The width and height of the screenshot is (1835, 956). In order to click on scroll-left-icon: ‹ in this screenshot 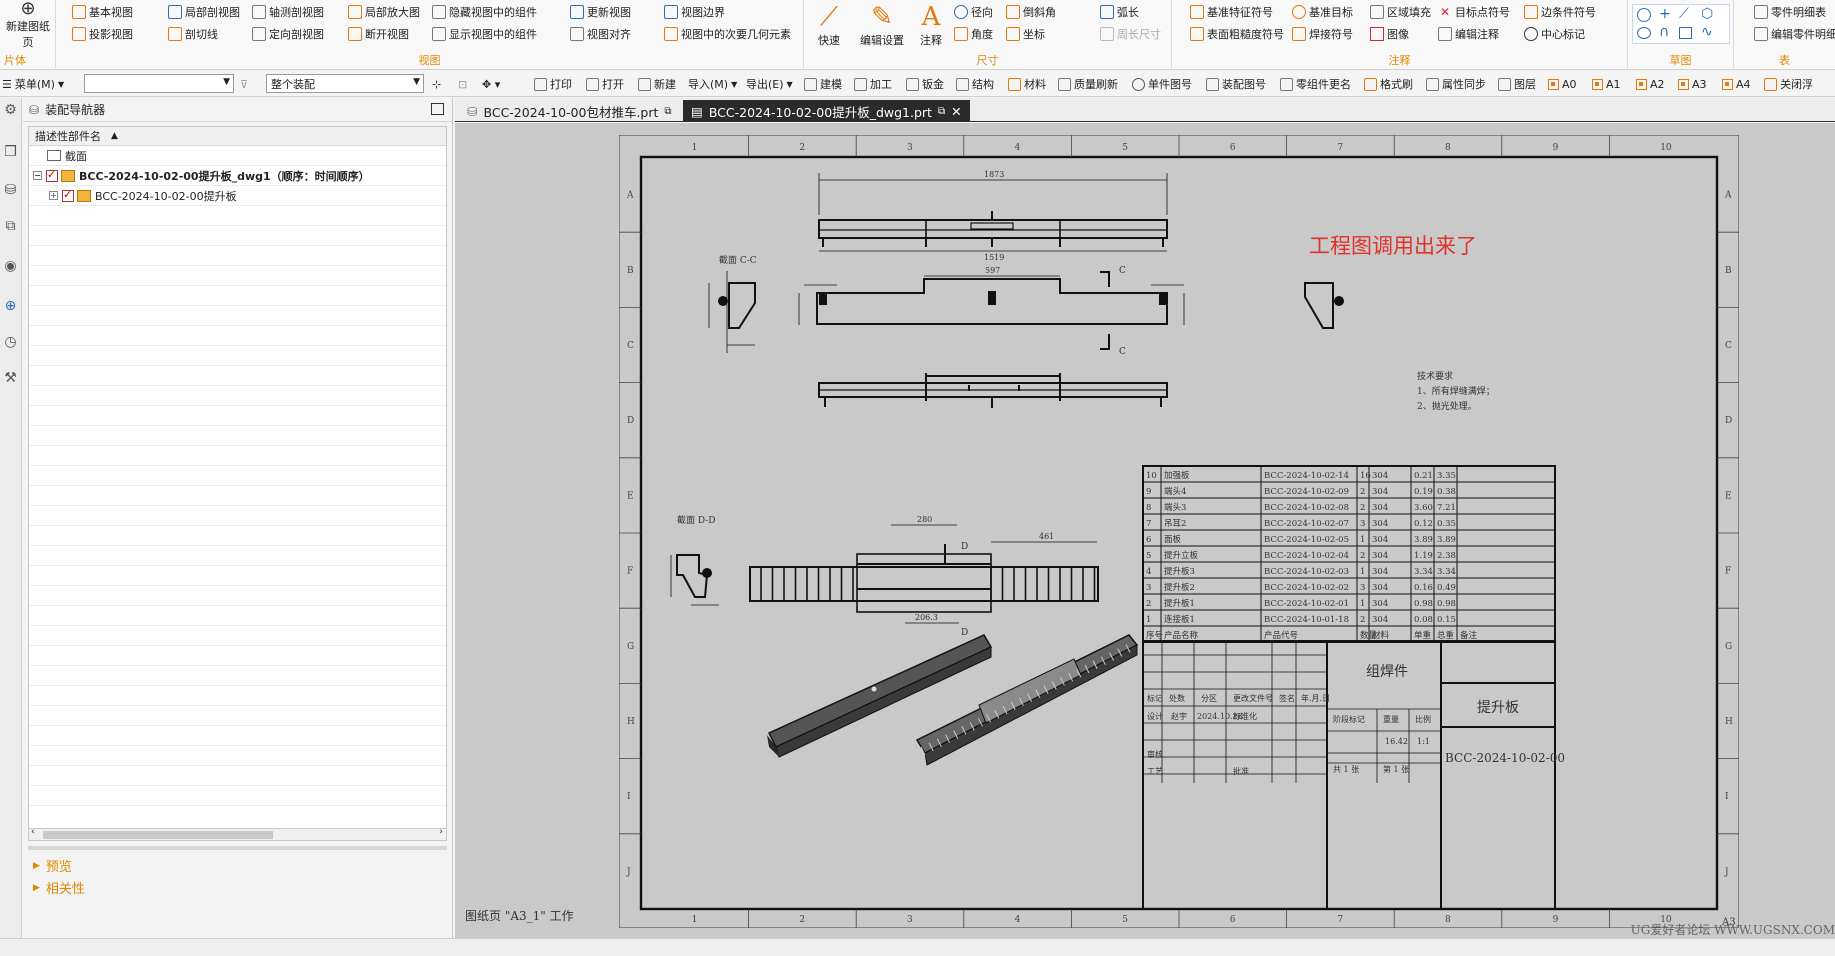, I will do `click(33, 832)`.